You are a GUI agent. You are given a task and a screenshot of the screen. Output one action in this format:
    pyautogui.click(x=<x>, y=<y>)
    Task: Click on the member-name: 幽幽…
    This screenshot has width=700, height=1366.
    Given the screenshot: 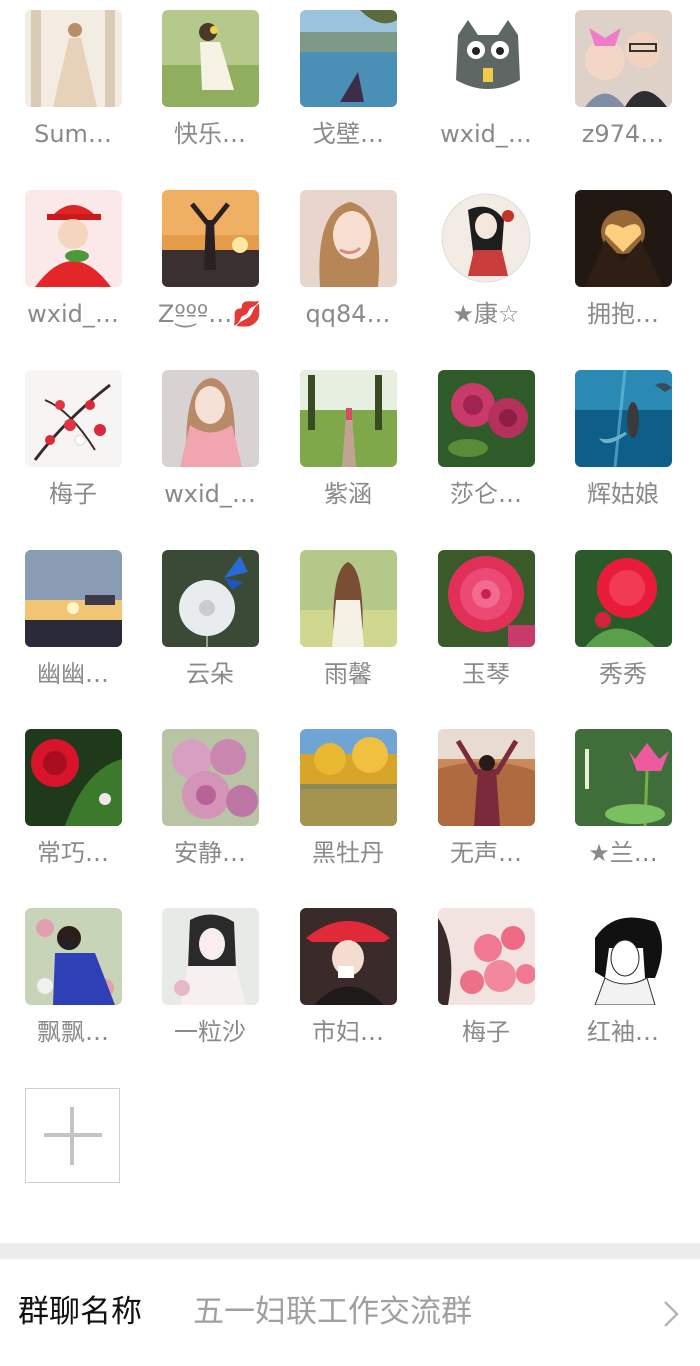 What is the action you would take?
    pyautogui.click(x=73, y=674)
    